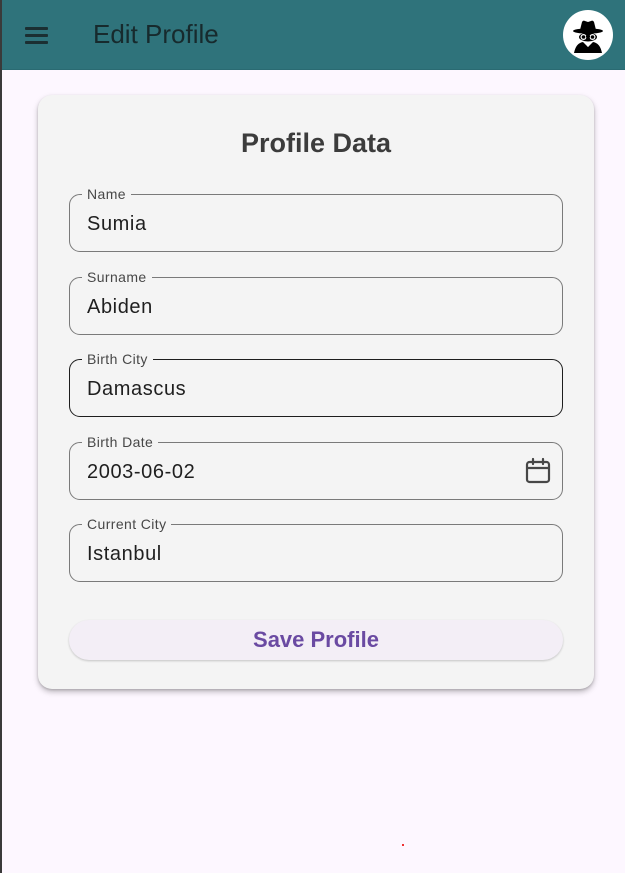  Describe the element at coordinates (141, 472) in the screenshot. I see `birth-date-value: 2003-06-02` at that location.